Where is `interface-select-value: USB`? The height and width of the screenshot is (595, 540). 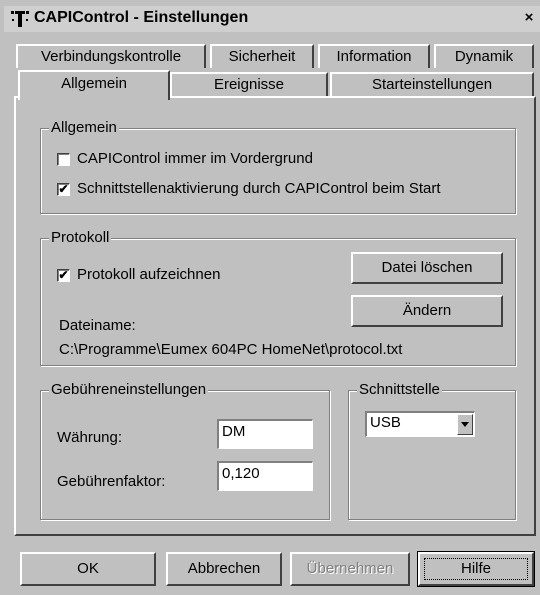 interface-select-value: USB is located at coordinates (385, 422).